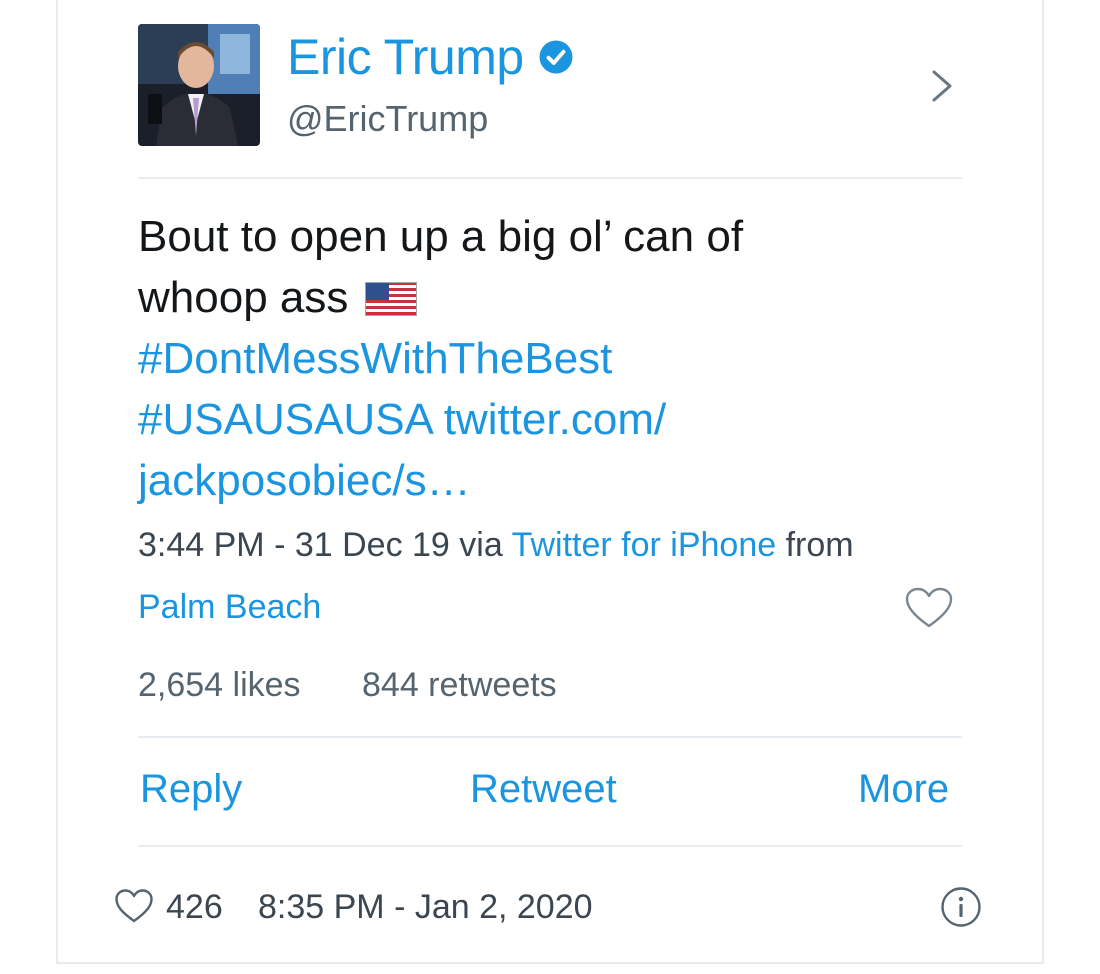  Describe the element at coordinates (543, 789) in the screenshot. I see `retweet-button: Retweet` at that location.